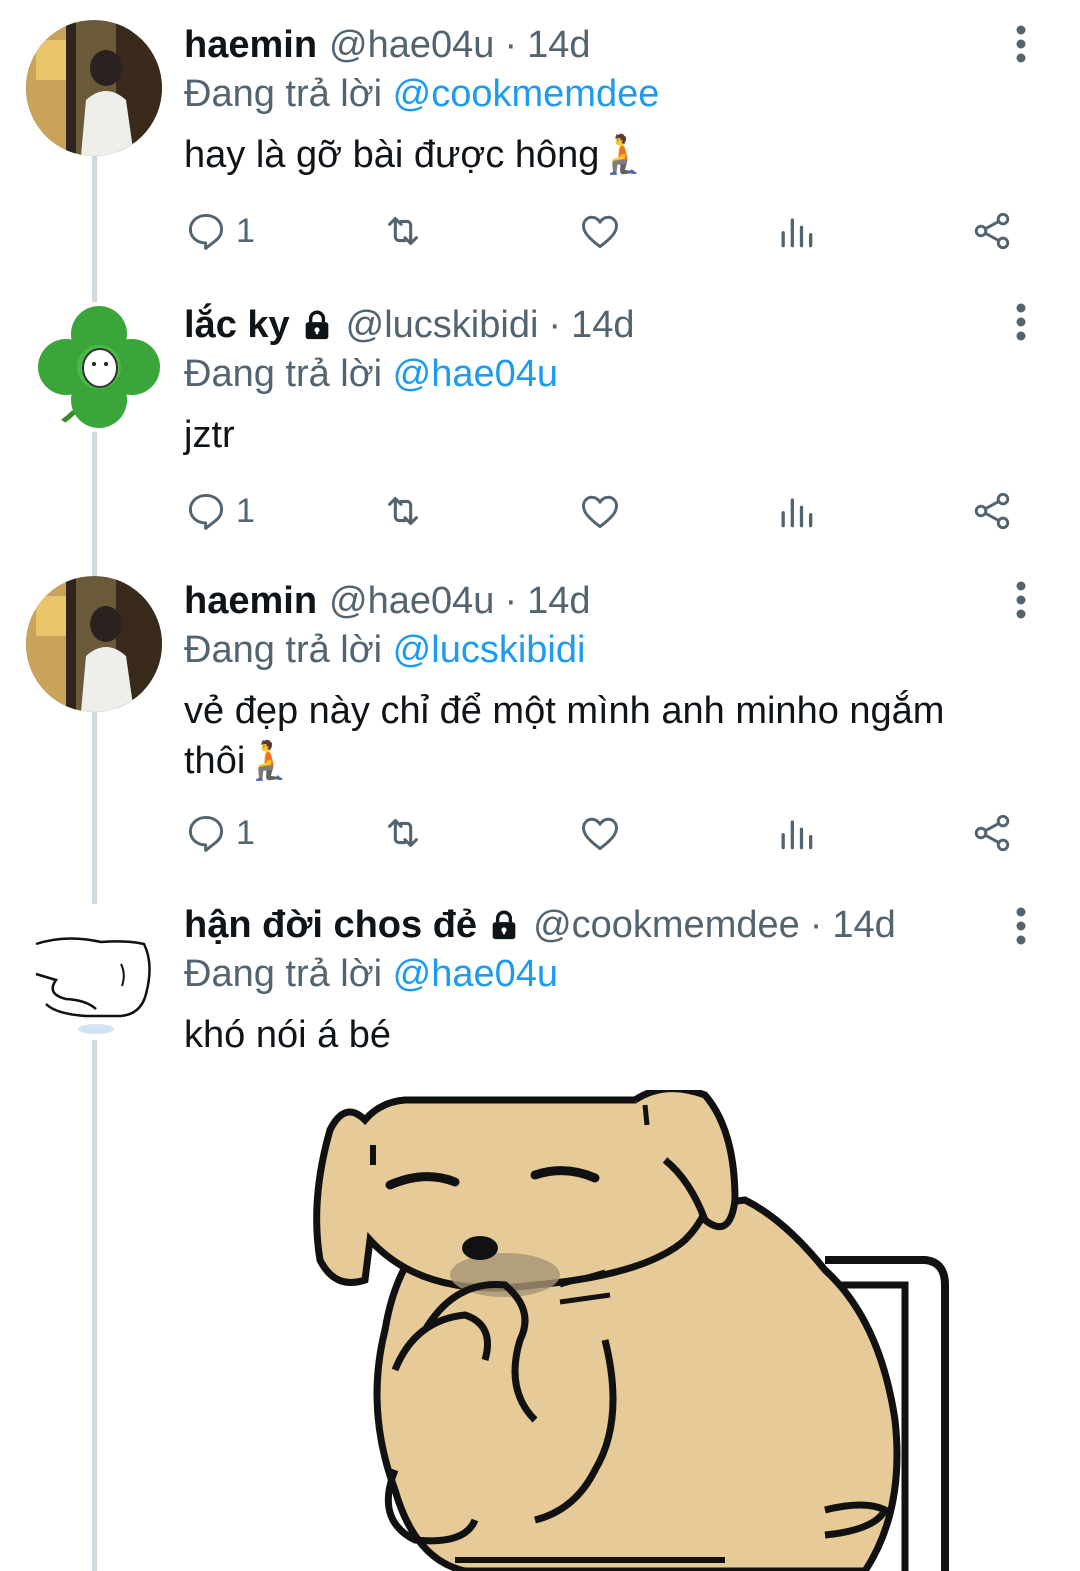  I want to click on tweet-text: hay là gỡ bài được hông🧎, so click(415, 155).